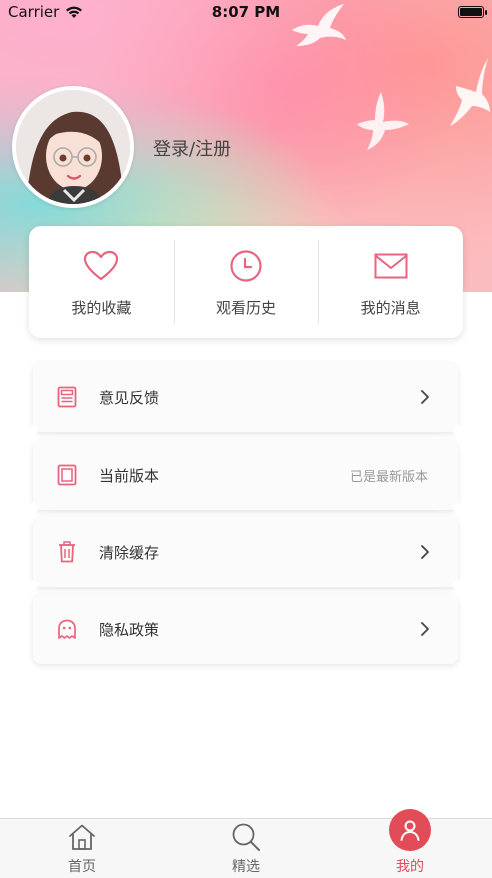  I want to click on messages-label: 我的消息, so click(390, 307).